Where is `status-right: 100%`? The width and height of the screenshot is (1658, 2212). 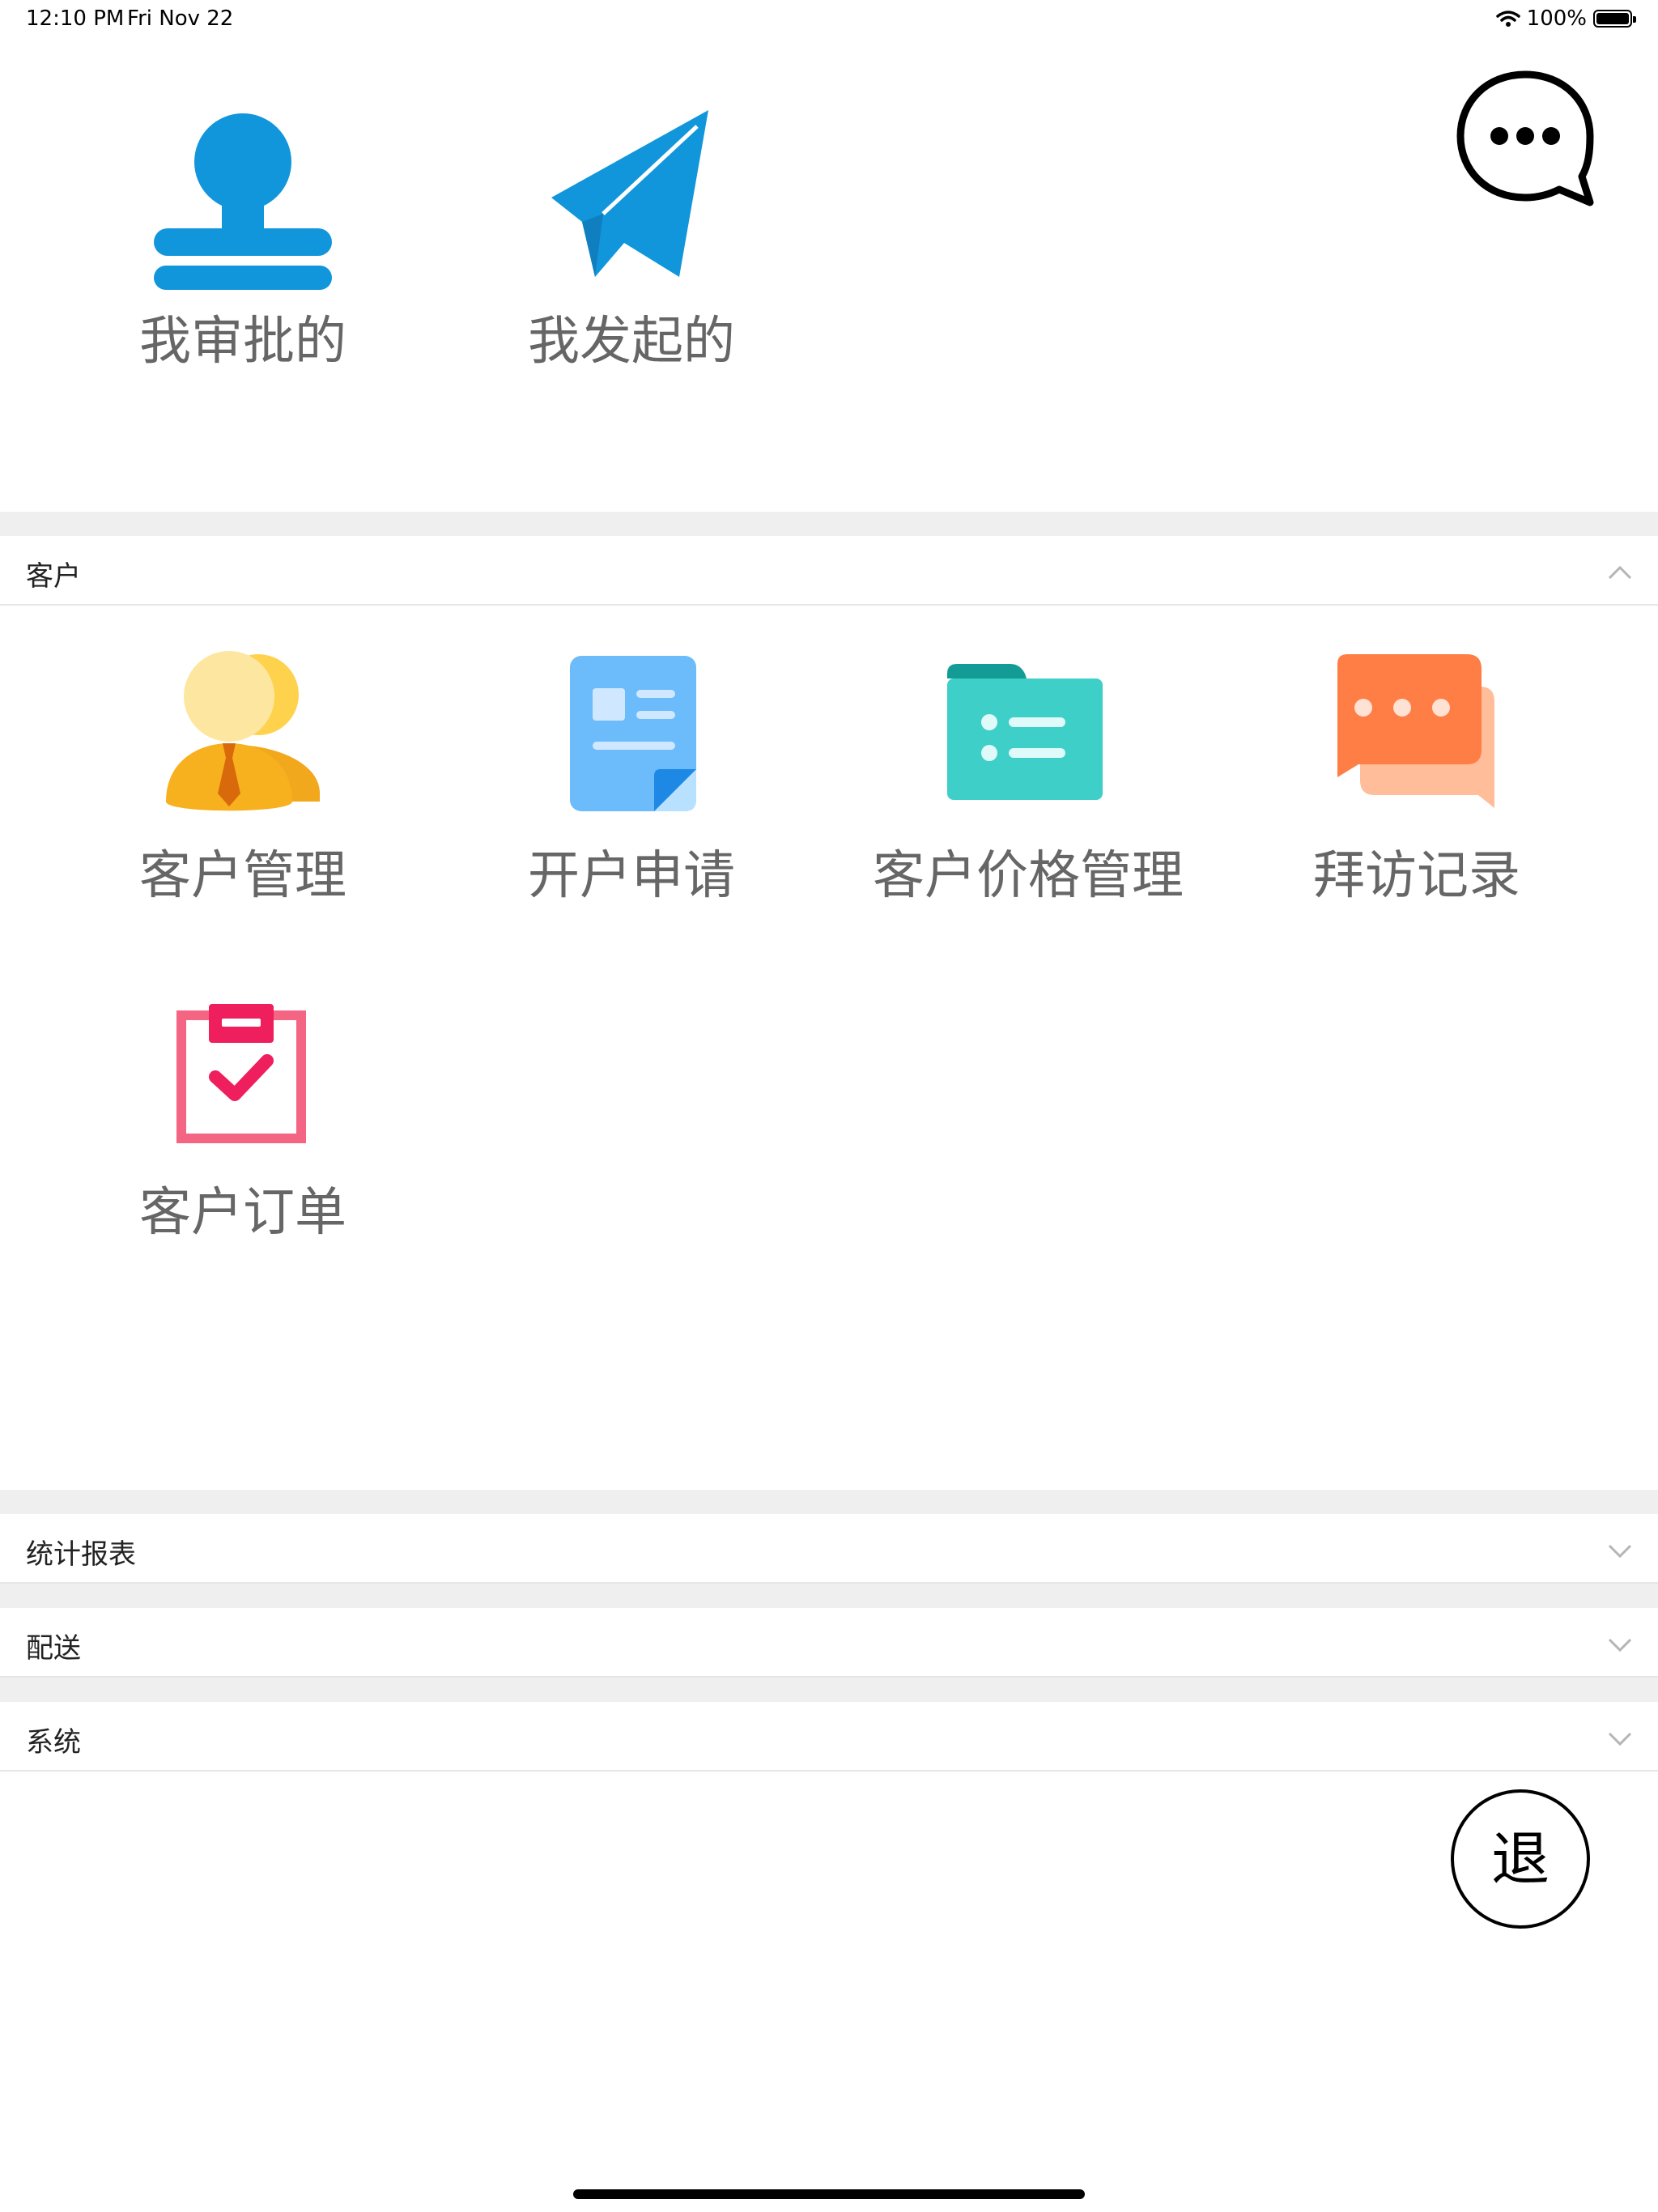 status-right: 100% is located at coordinates (1565, 19).